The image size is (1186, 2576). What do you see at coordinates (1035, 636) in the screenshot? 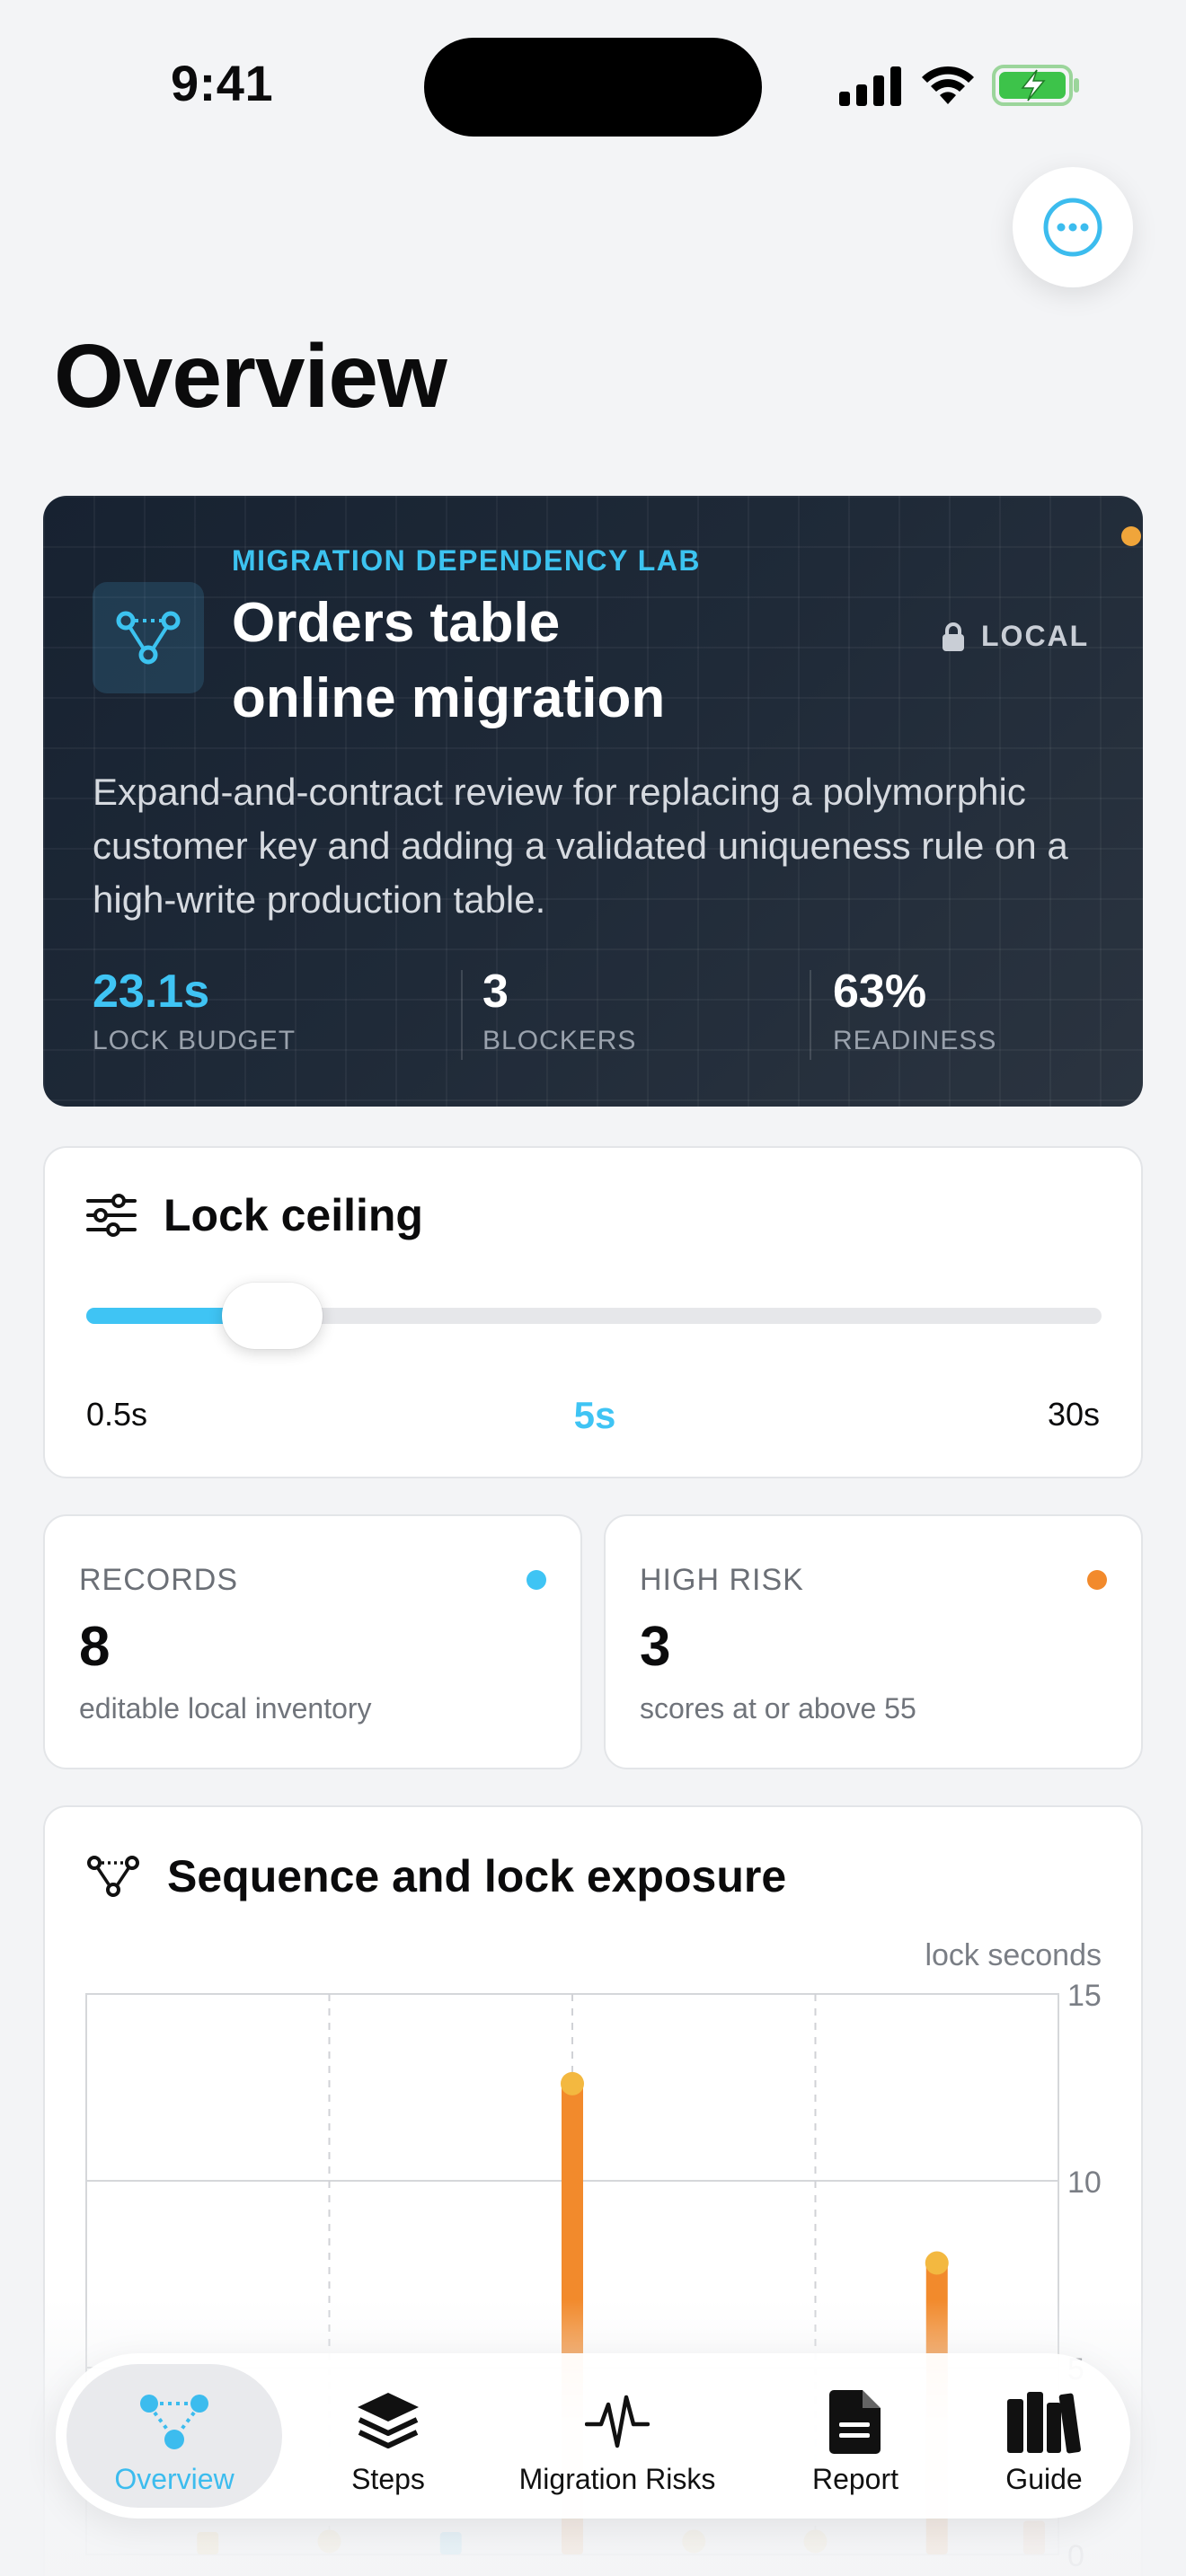
I see `local-mode-label: LOCAL` at bounding box center [1035, 636].